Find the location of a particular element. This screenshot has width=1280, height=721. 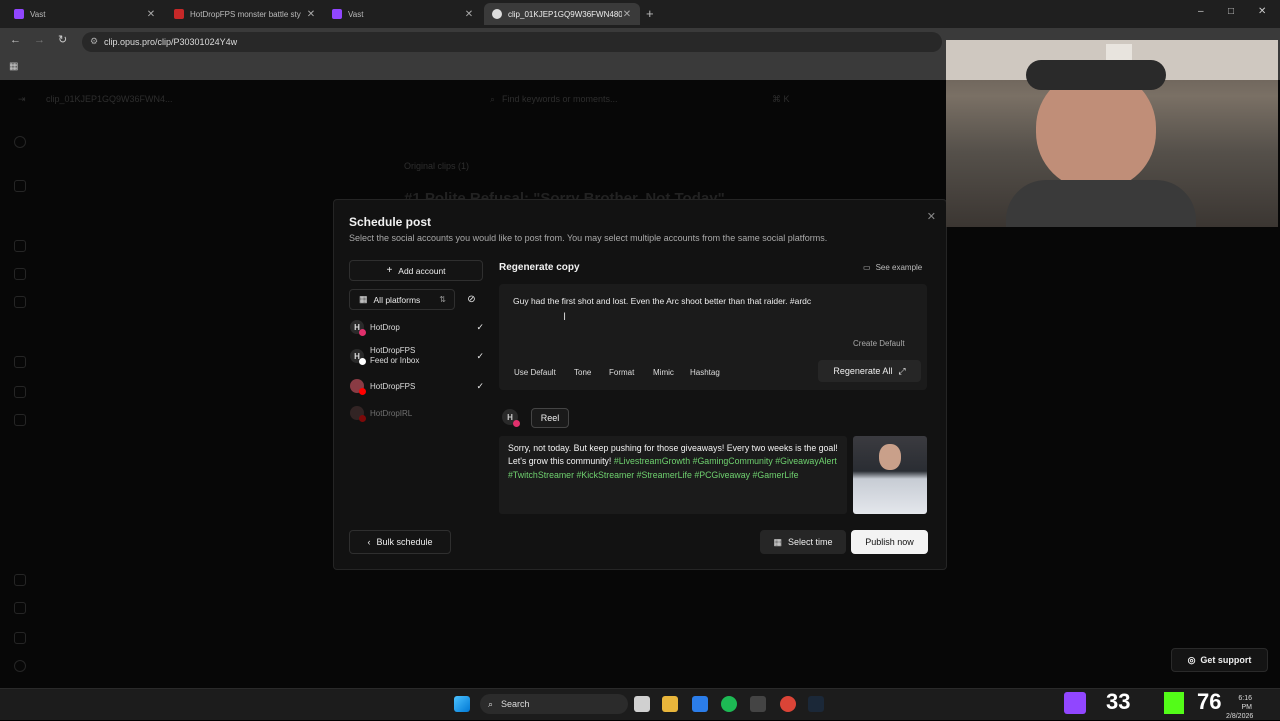

apps-icon is located at coordinates (20, 274).